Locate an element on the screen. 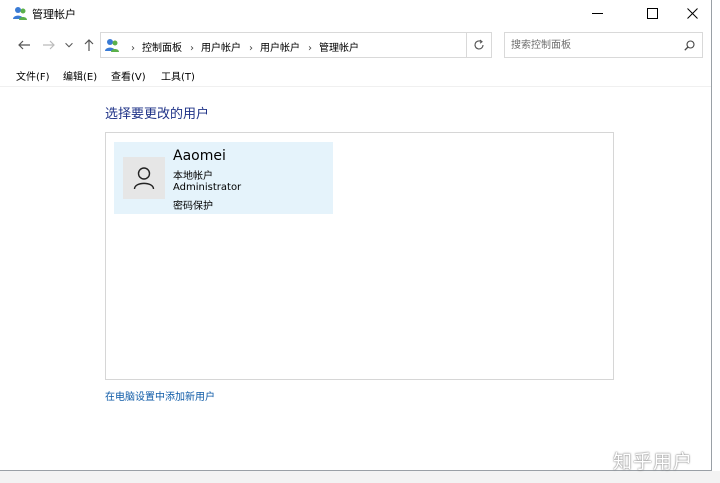 The width and height of the screenshot is (720, 483). navigation-bar: › 控制面板 › 用户帐户 › 用户帐户 › 管理帐户 is located at coordinates (355, 45).